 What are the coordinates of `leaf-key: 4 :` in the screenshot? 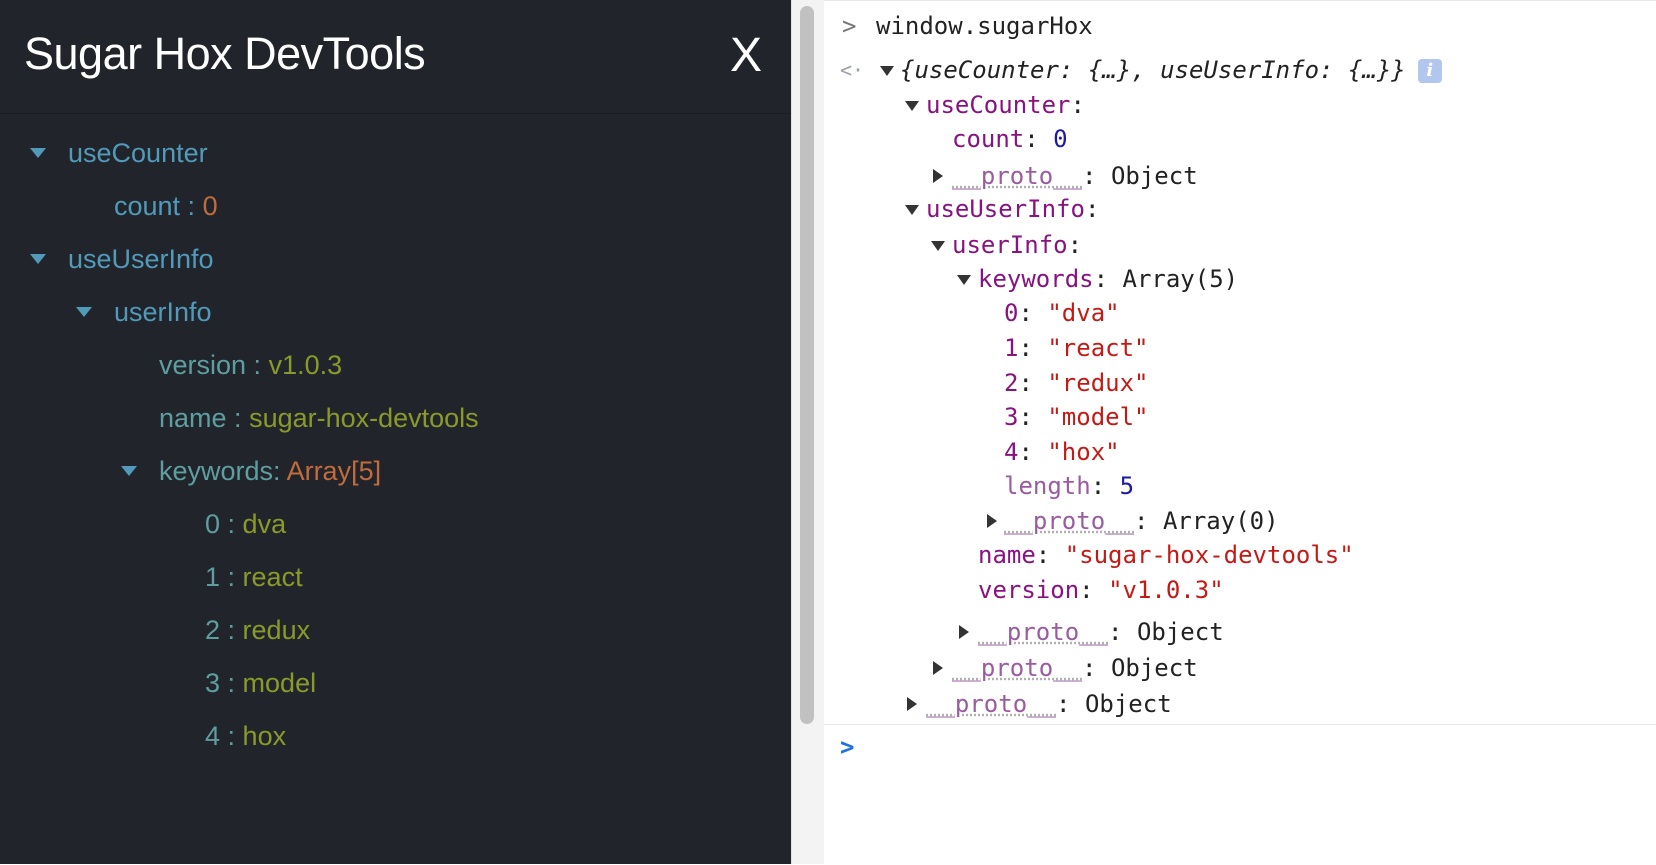 It's located at (220, 736).